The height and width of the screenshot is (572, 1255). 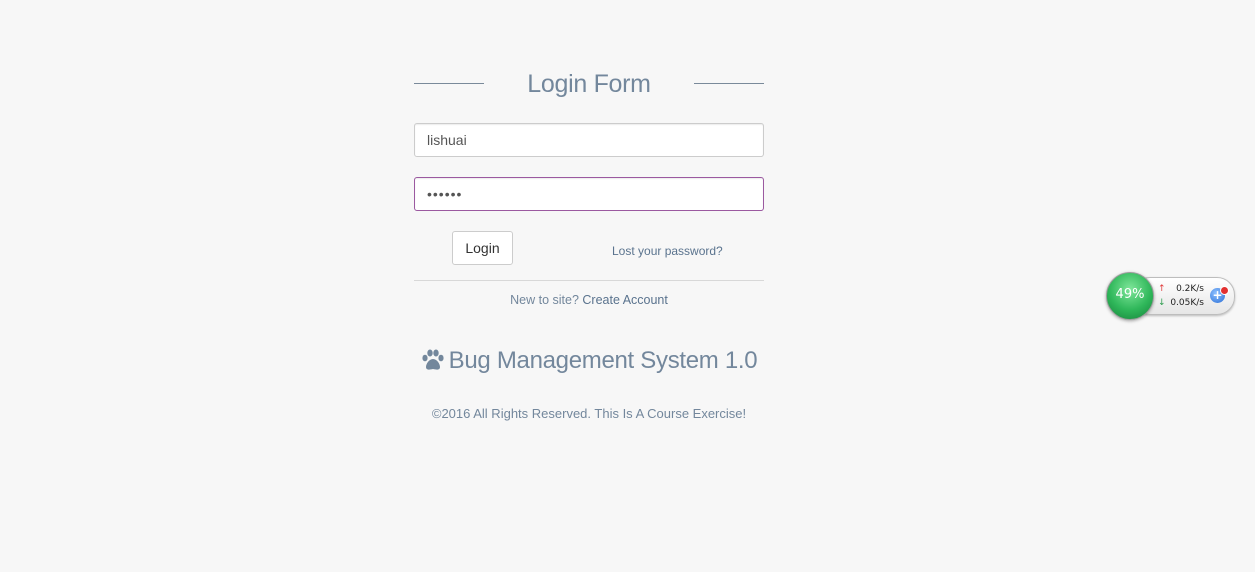 I want to click on lost-password-link: Lost your password?, so click(x=667, y=251).